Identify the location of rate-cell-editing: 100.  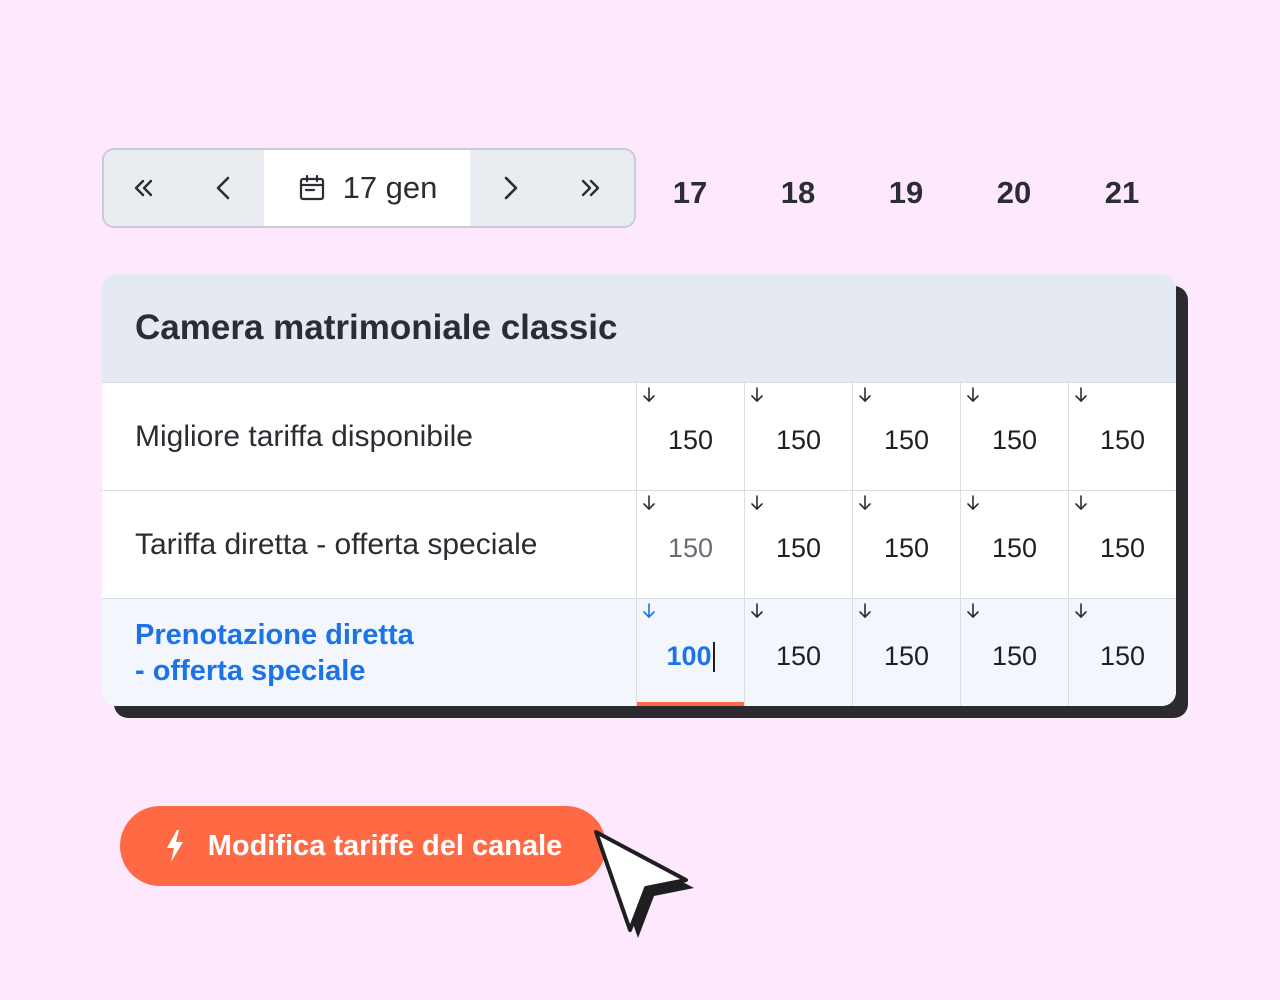
(690, 652).